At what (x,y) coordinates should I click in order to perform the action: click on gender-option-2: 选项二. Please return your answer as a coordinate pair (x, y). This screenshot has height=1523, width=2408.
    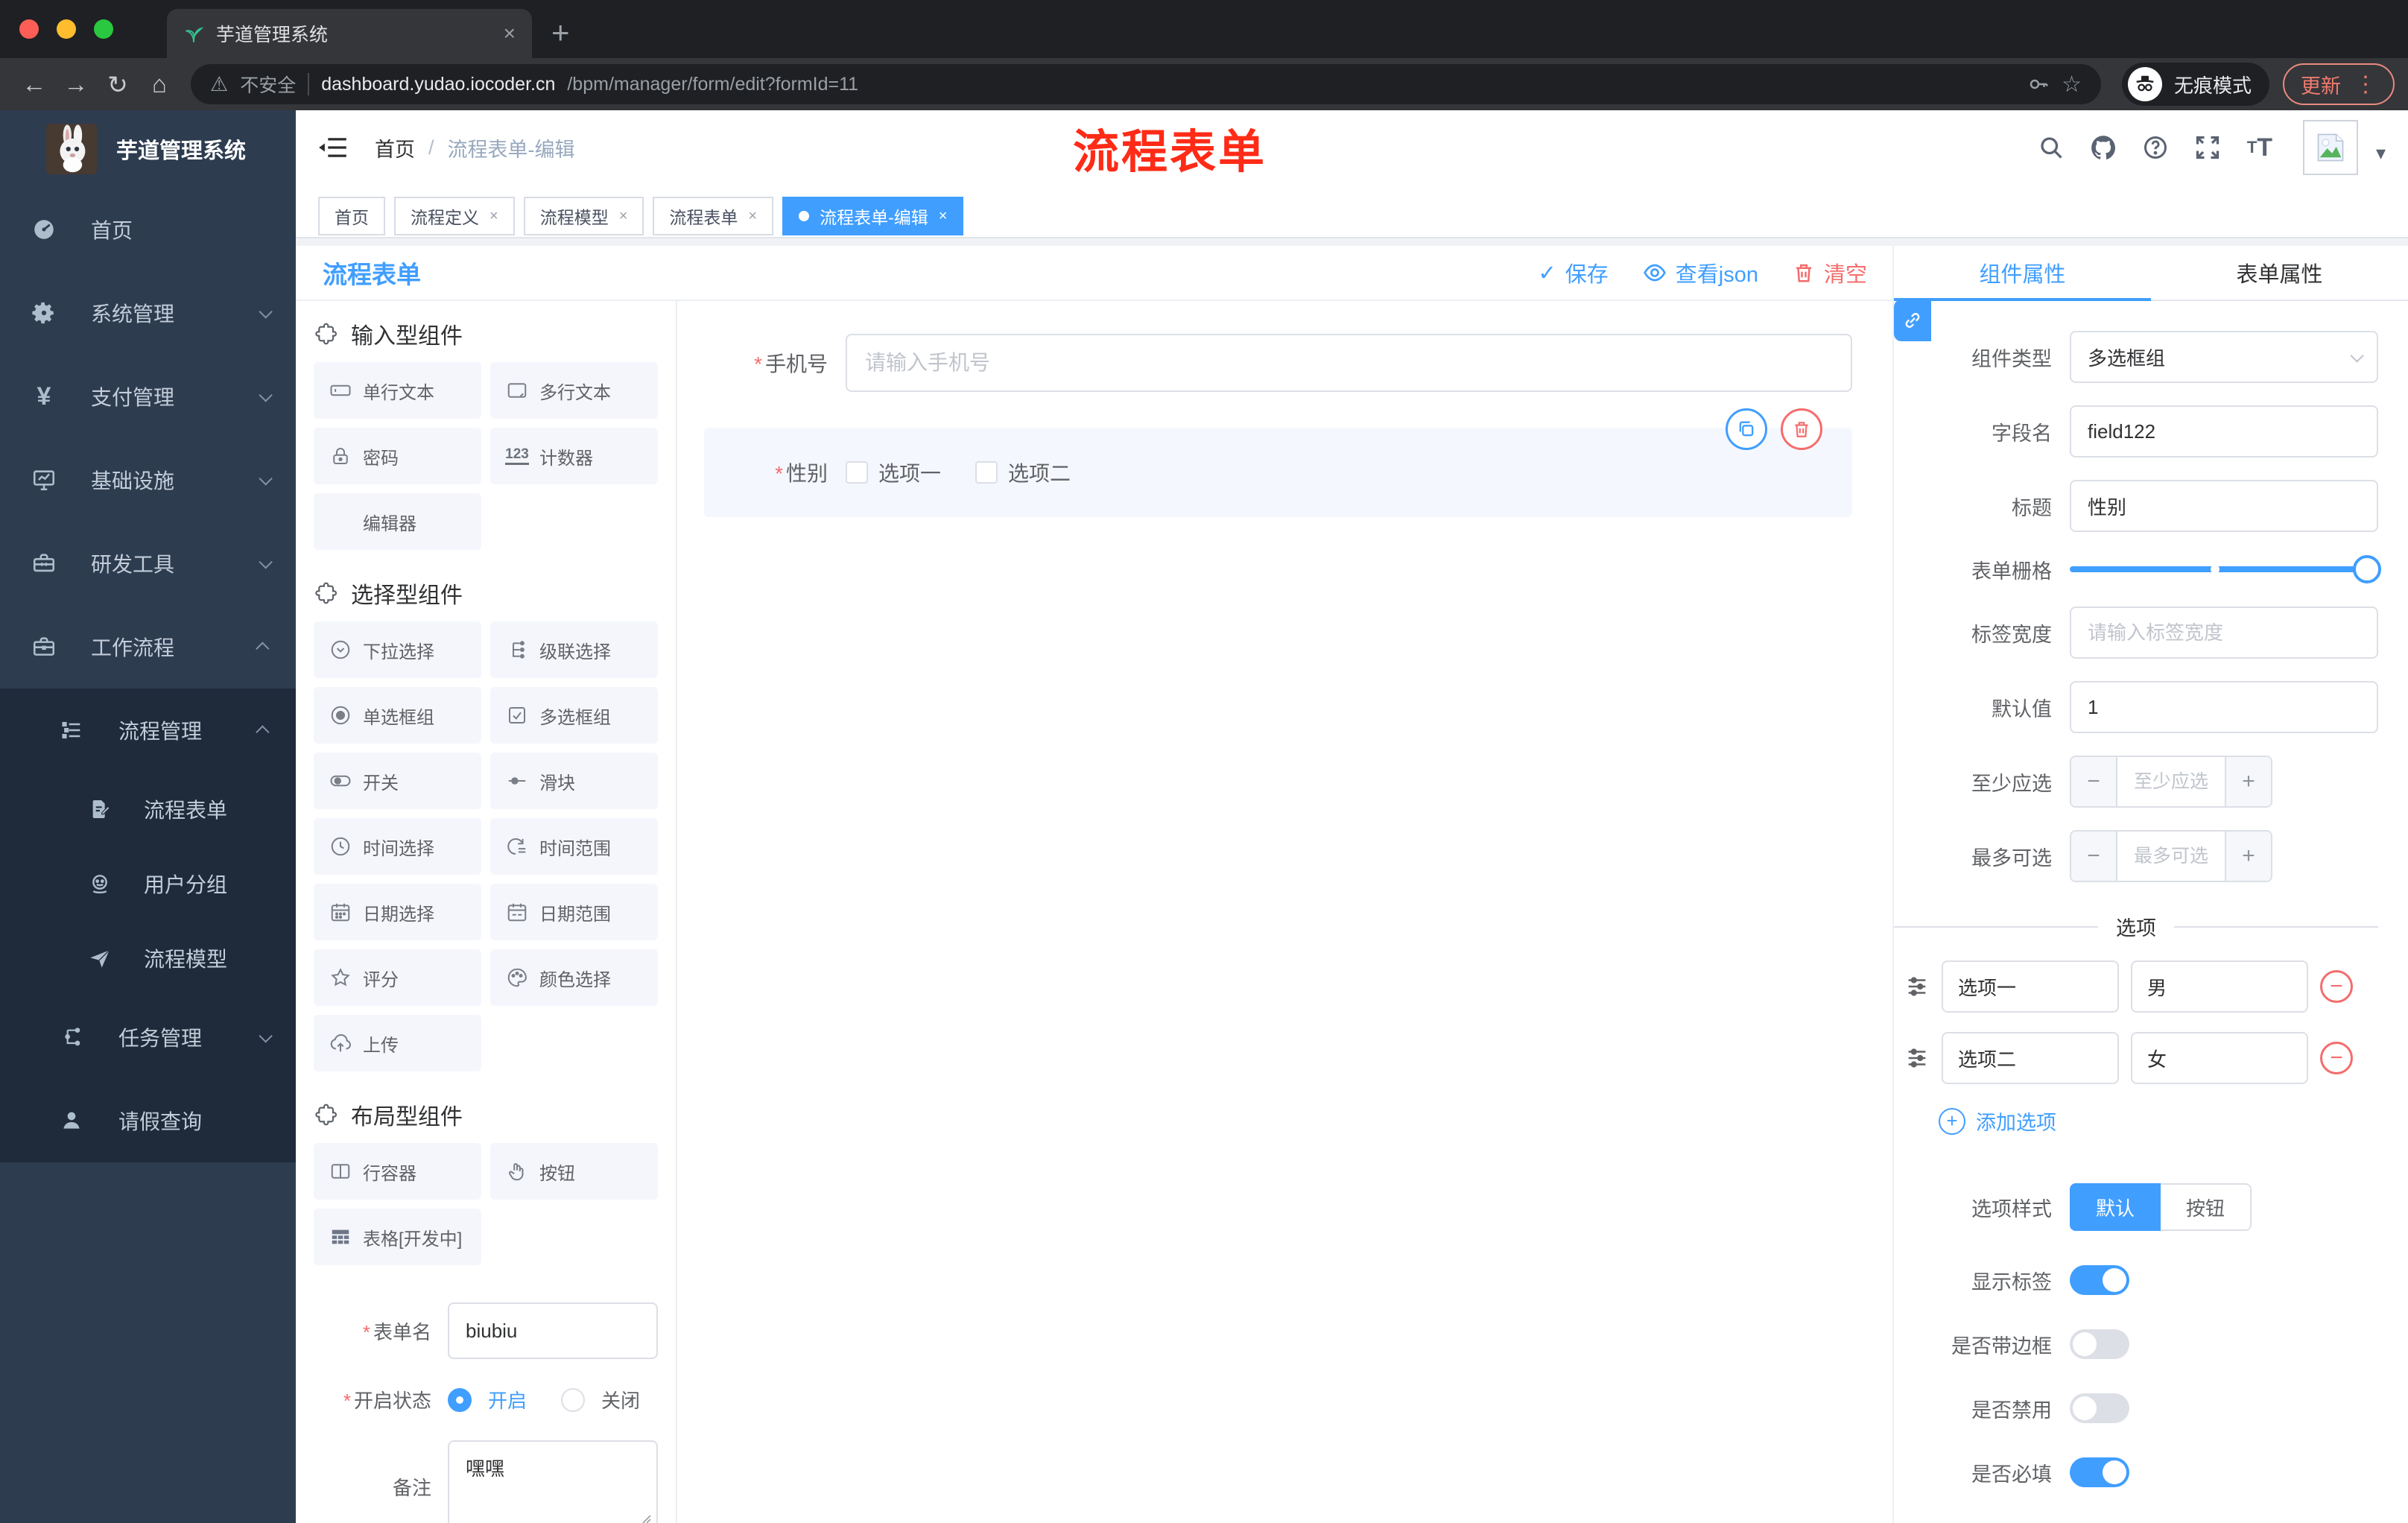
    Looking at the image, I should click on (1023, 472).